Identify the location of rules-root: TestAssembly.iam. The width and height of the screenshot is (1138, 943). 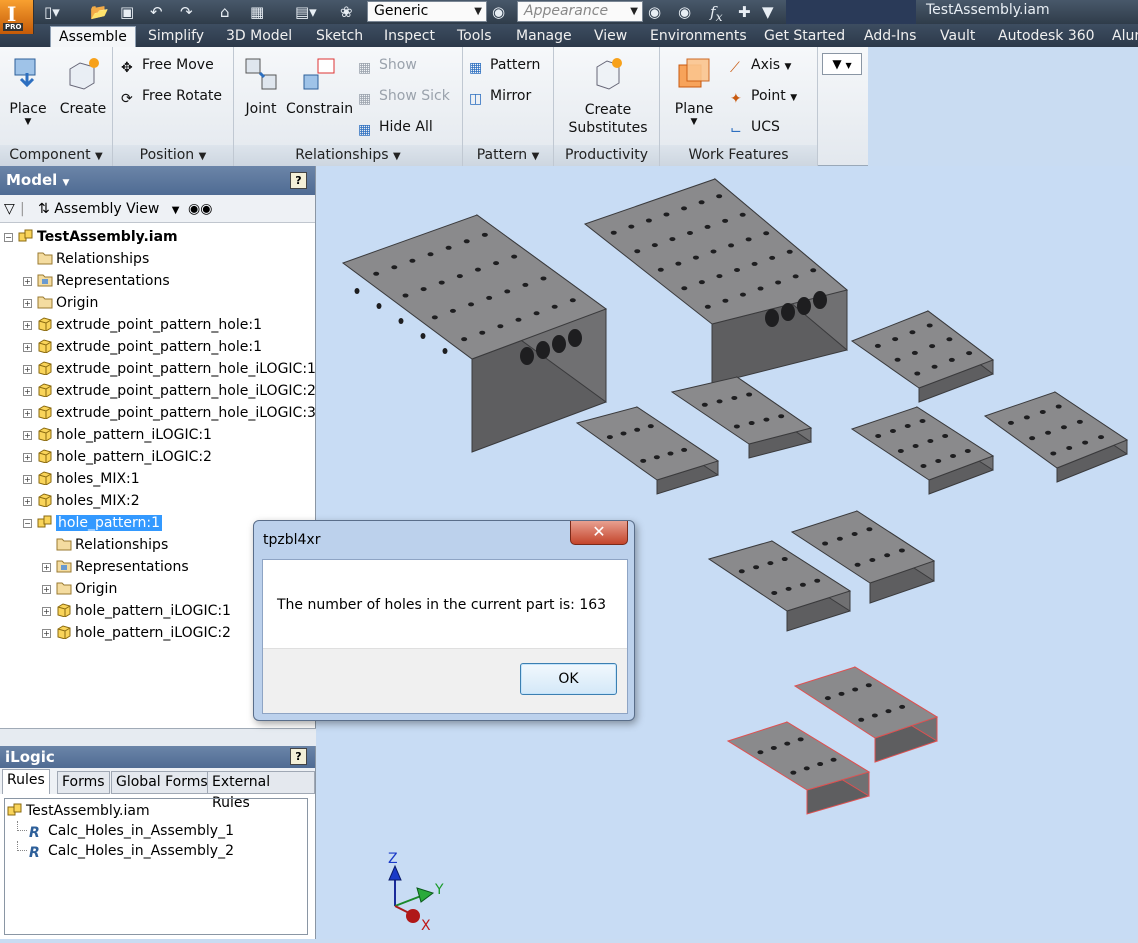
(156, 811).